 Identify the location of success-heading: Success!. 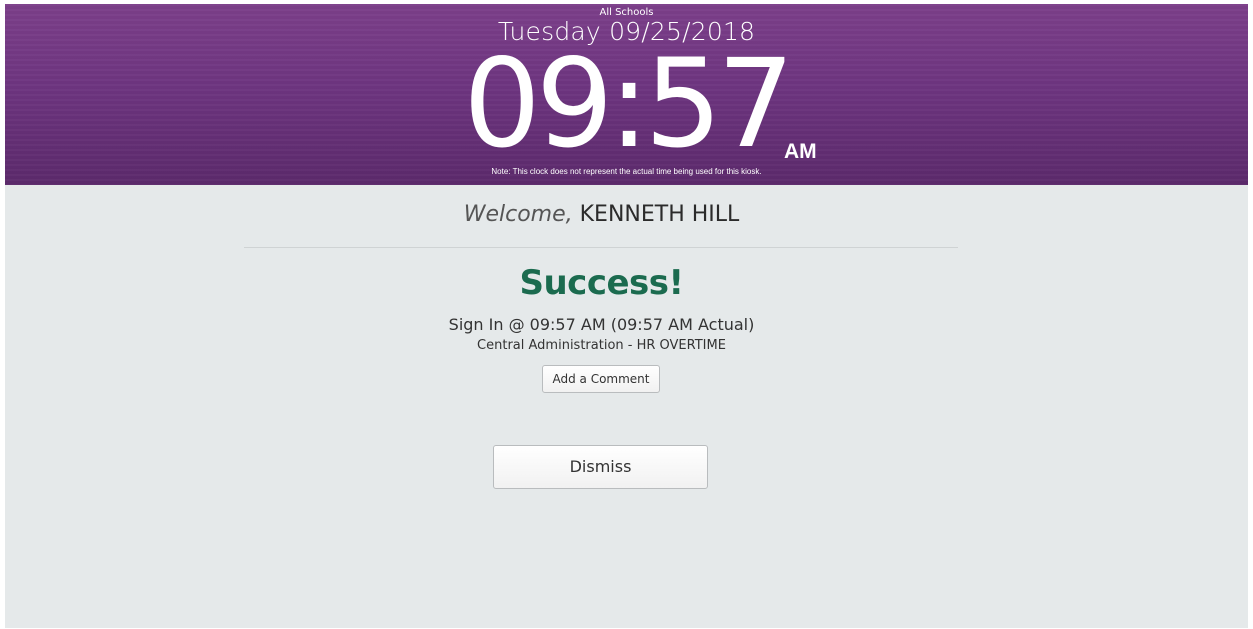
(601, 283).